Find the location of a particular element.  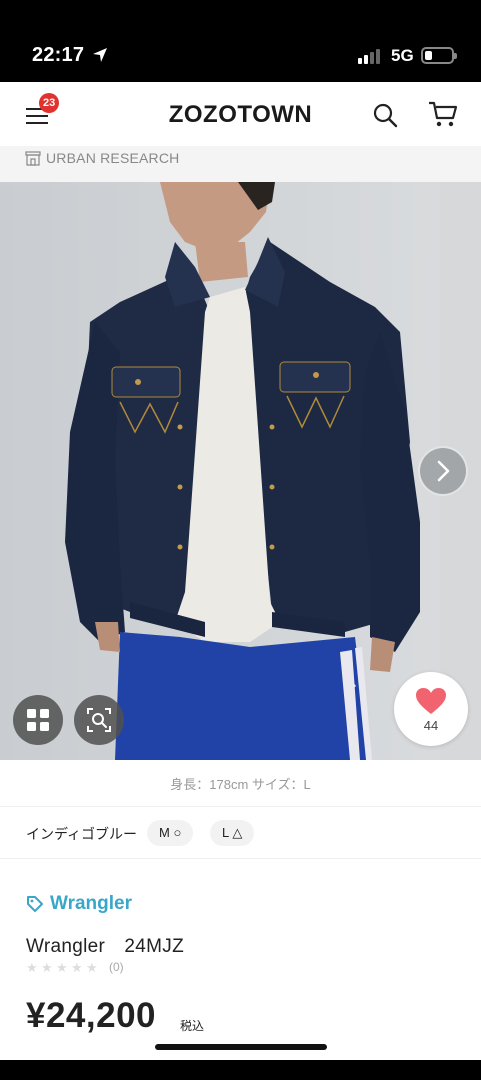

location-arrow-icon is located at coordinates (100, 55).